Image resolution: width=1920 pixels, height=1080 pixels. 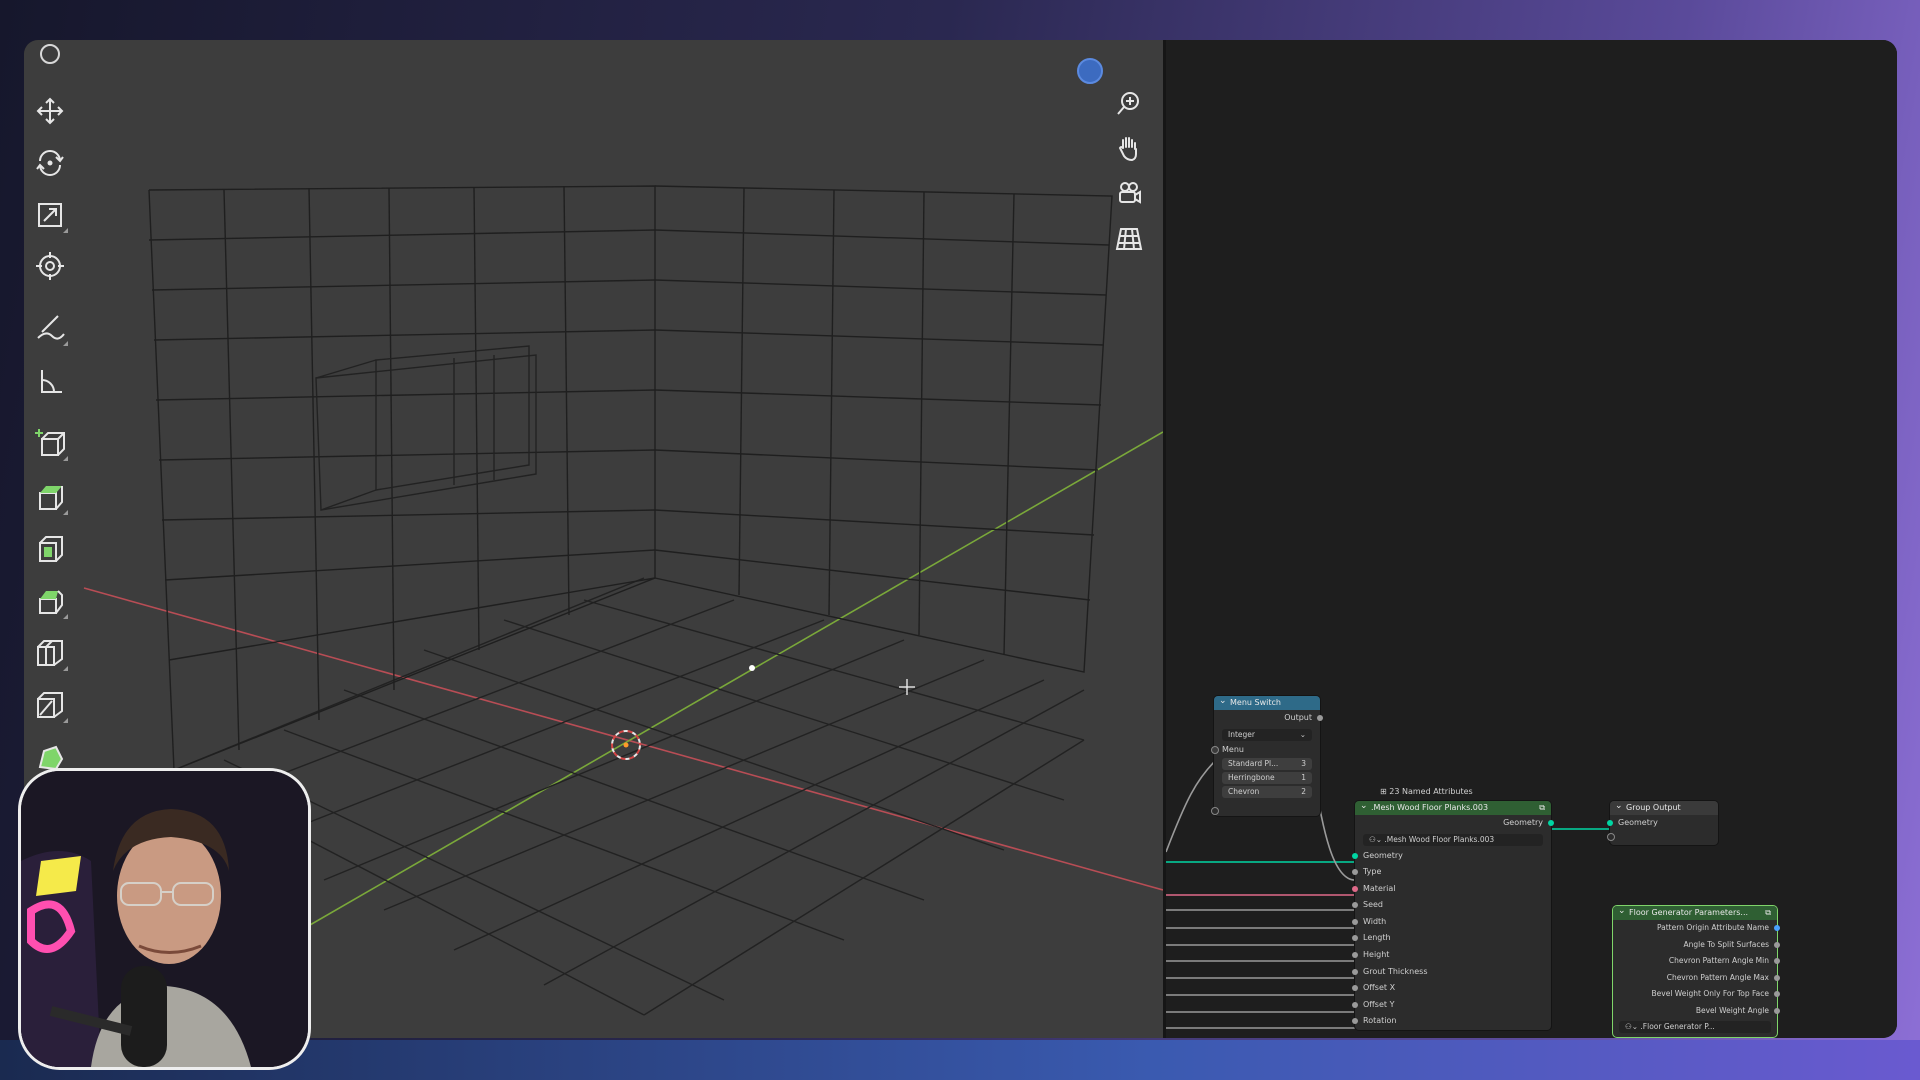 I want to click on node-header: .Mesh Wood Floor Planks.003 ⧉, so click(x=1453, y=807).